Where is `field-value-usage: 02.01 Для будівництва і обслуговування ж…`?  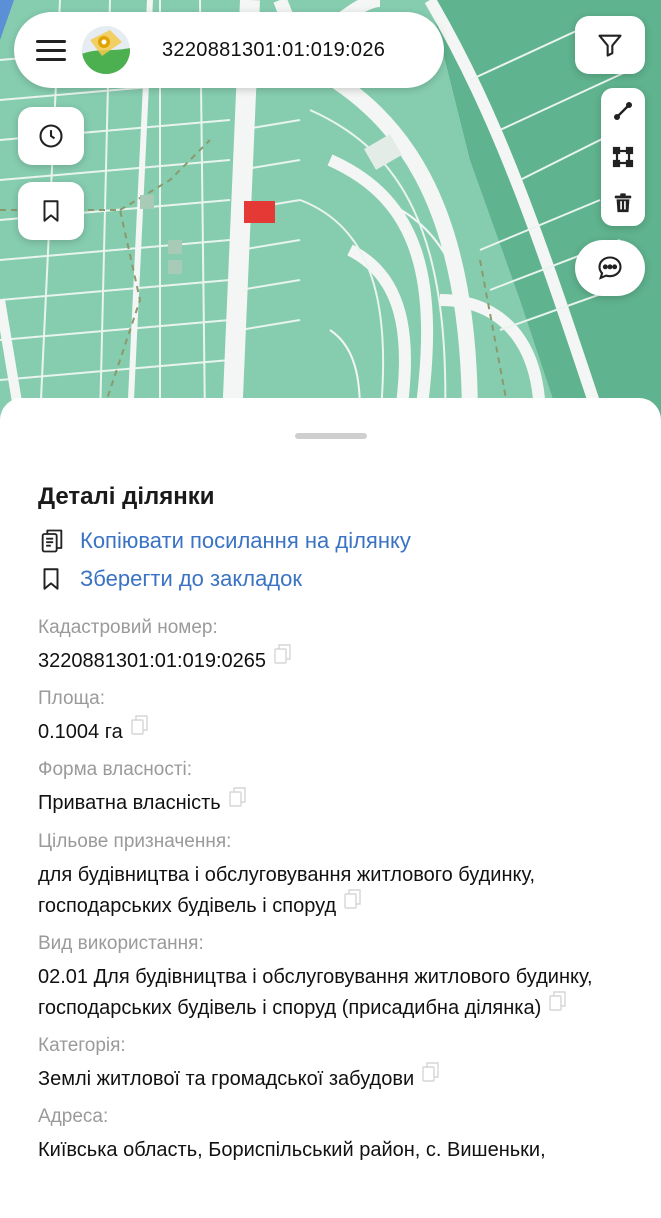 field-value-usage: 02.01 Для будівництва і обслуговування ж… is located at coordinates (330, 993).